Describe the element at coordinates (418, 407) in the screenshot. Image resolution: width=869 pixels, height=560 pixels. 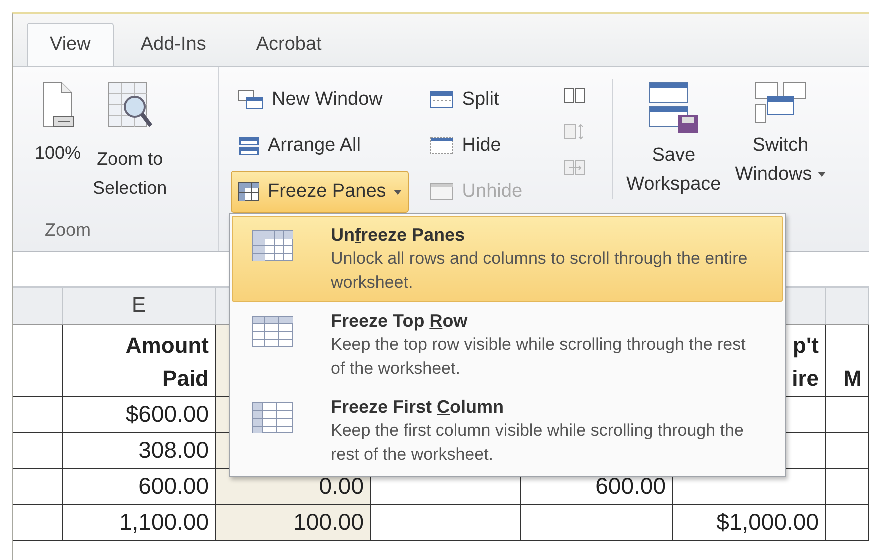
I see `menu-item-title: Freeze First Column` at that location.